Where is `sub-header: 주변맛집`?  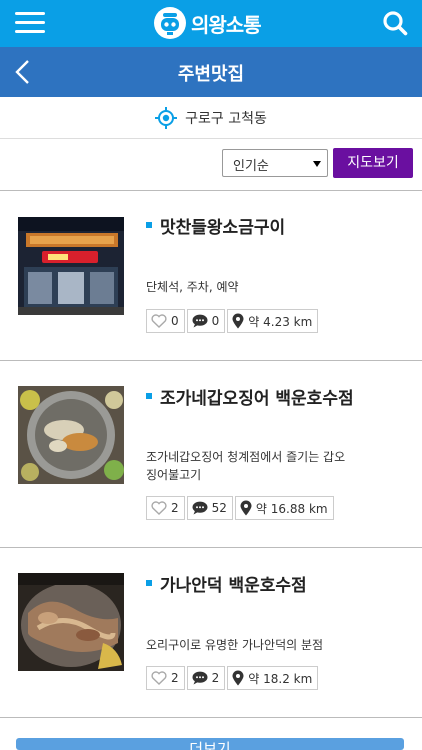 sub-header: 주변맛집 is located at coordinates (211, 72).